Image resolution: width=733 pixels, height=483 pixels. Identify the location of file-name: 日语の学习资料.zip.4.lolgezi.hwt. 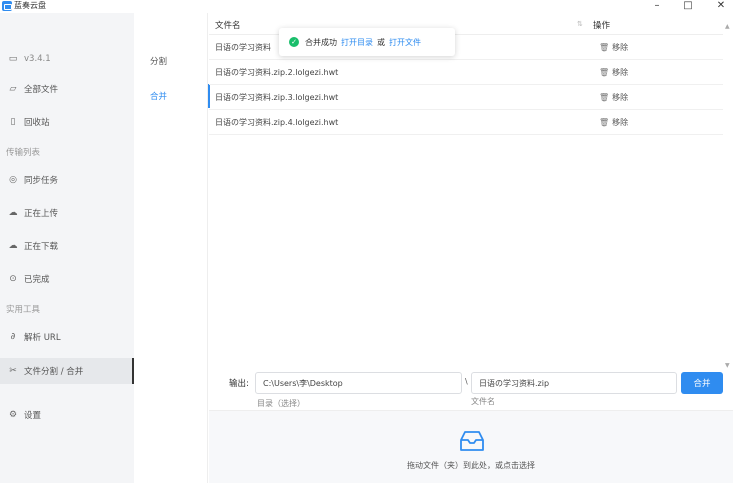
(277, 122).